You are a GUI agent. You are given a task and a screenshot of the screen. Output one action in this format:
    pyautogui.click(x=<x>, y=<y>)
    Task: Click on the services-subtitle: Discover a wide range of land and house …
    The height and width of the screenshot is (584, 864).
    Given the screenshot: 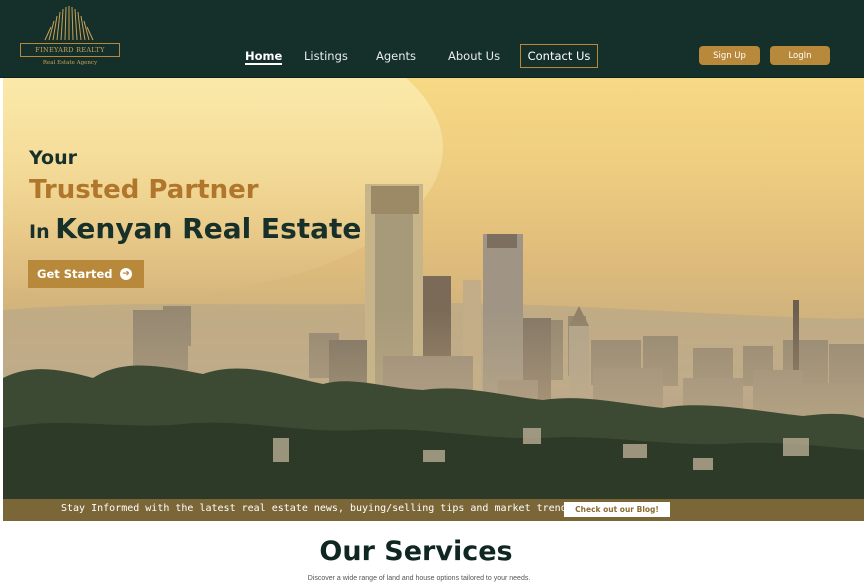 What is the action you would take?
    pyautogui.click(x=419, y=578)
    